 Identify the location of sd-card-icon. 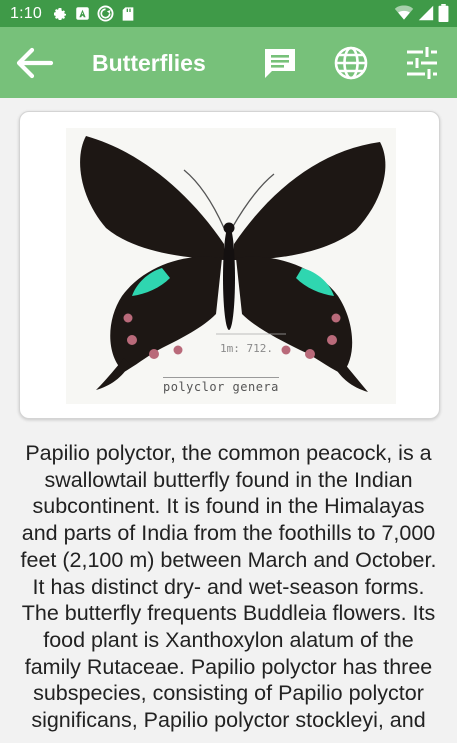
(128, 13).